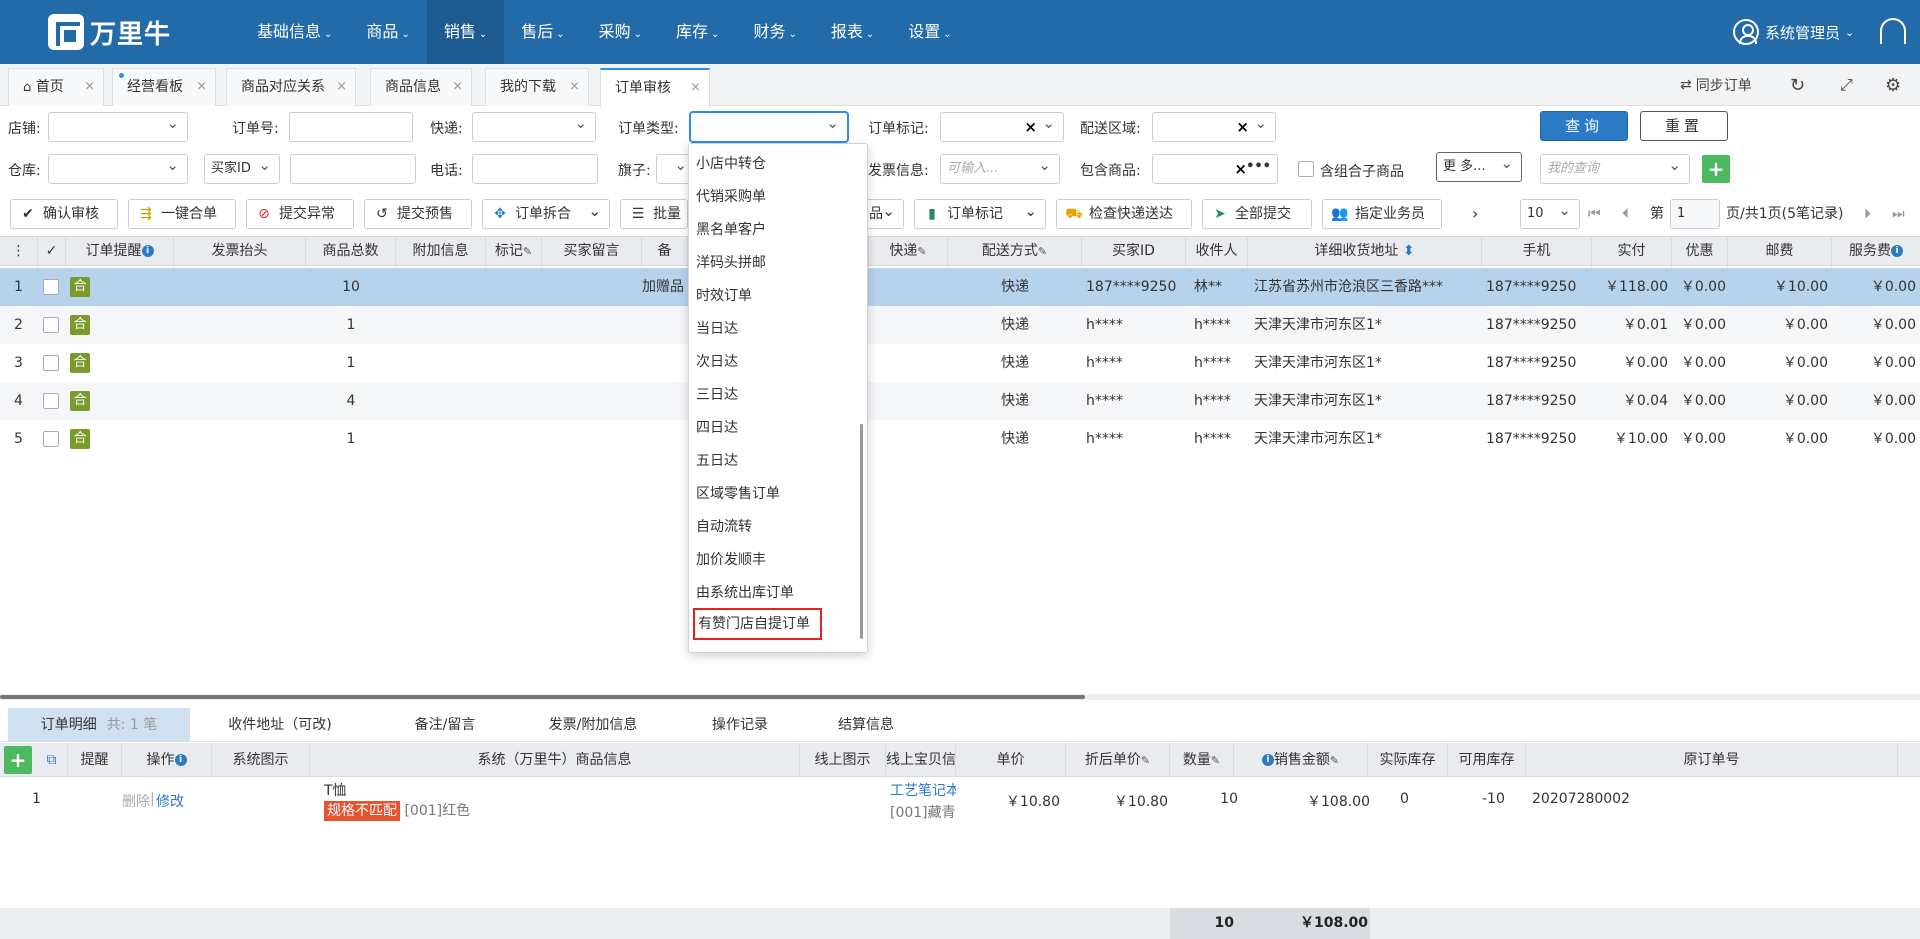 Image resolution: width=1920 pixels, height=939 pixels. What do you see at coordinates (843, 760) in the screenshot?
I see `dcol-online-image: 线上图示` at bounding box center [843, 760].